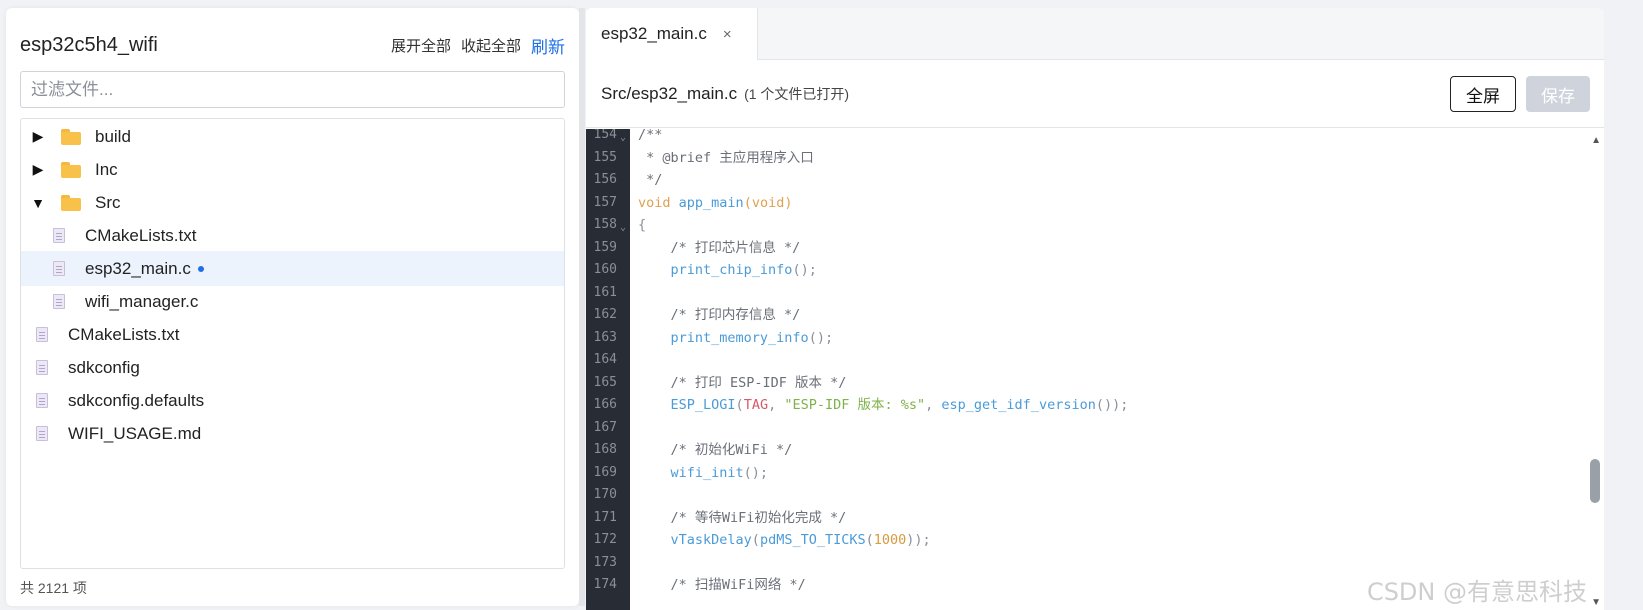 The width and height of the screenshot is (1643, 610). What do you see at coordinates (1596, 602) in the screenshot?
I see `scroll-down-arrow-icon: ▼` at bounding box center [1596, 602].